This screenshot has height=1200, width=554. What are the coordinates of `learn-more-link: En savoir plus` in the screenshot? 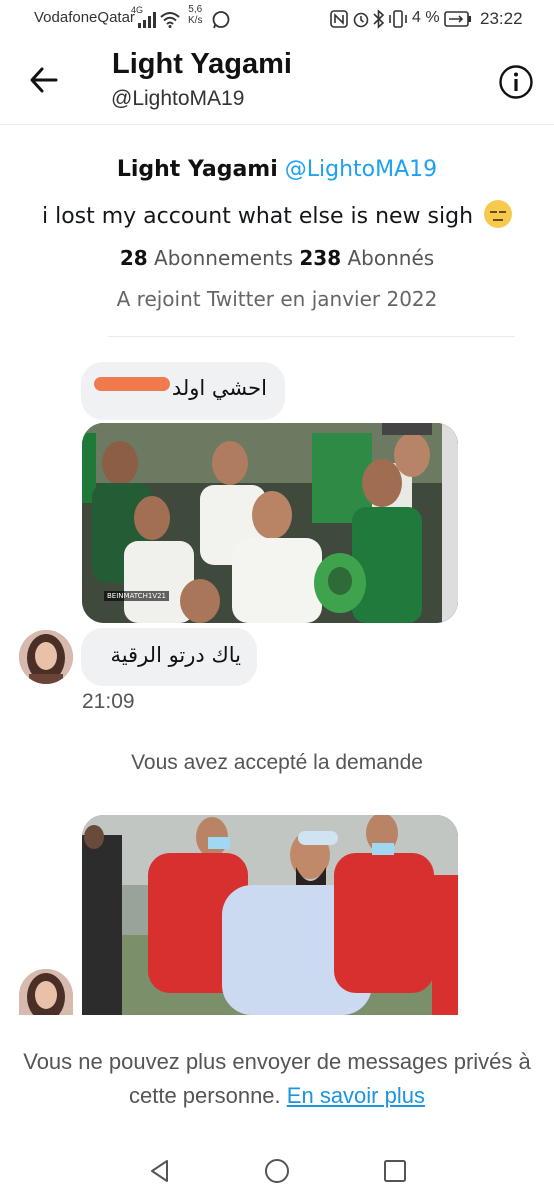 It's located at (356, 1095).